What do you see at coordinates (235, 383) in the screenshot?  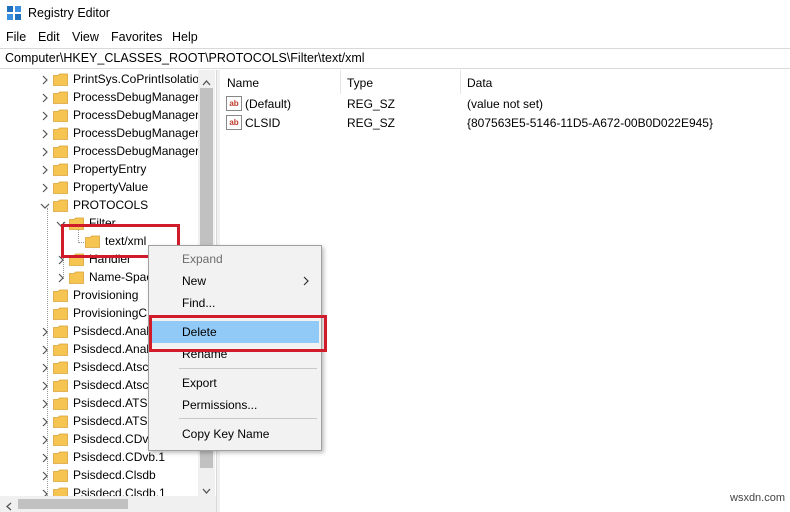 I see `menu-item-export: Export` at bounding box center [235, 383].